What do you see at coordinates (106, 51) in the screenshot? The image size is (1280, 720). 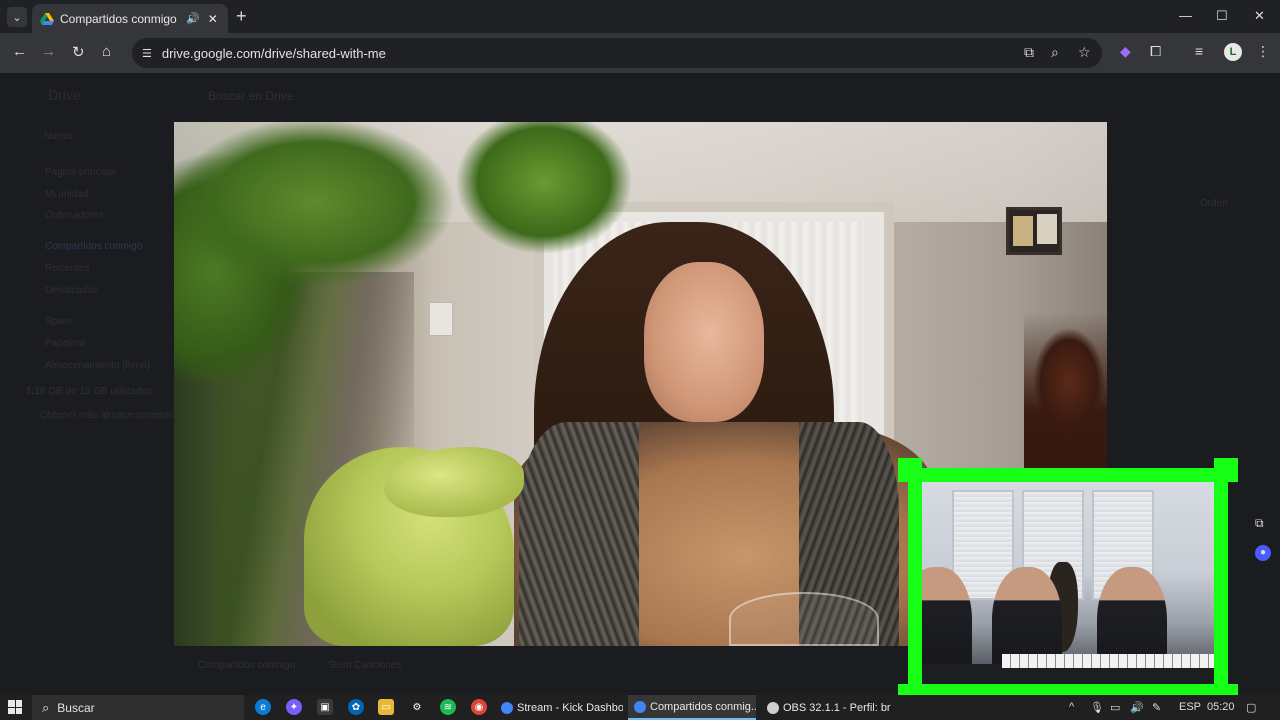 I see `home-icon: ⌂` at bounding box center [106, 51].